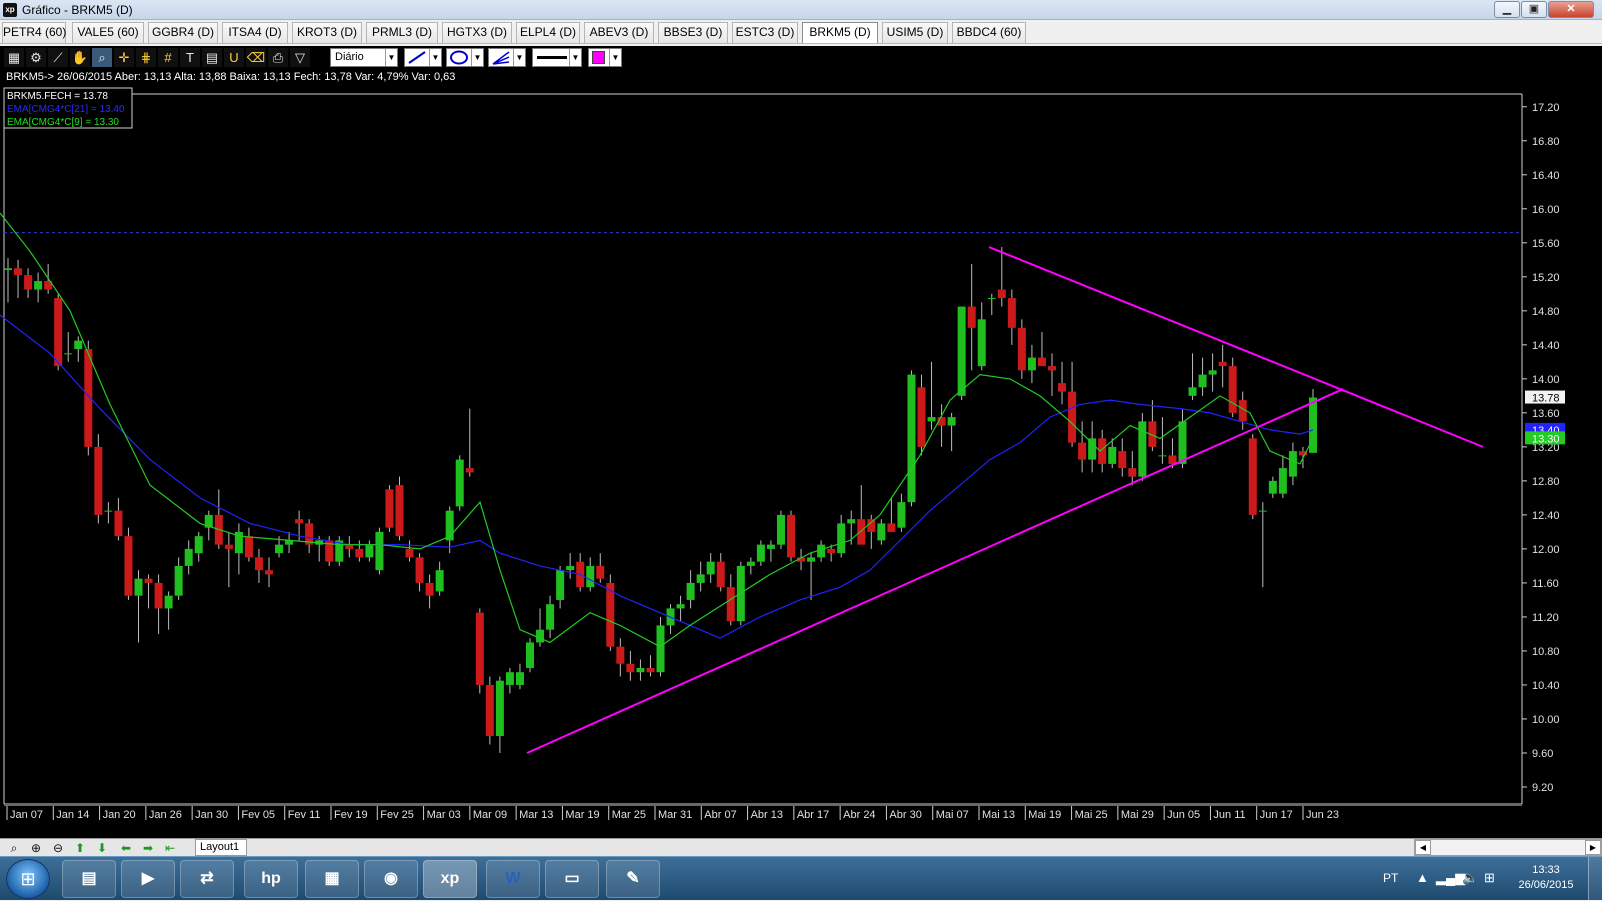 Image resolution: width=1602 pixels, height=901 pixels. Describe the element at coordinates (349, 57) in the screenshot. I see `period-value: Diário` at that location.